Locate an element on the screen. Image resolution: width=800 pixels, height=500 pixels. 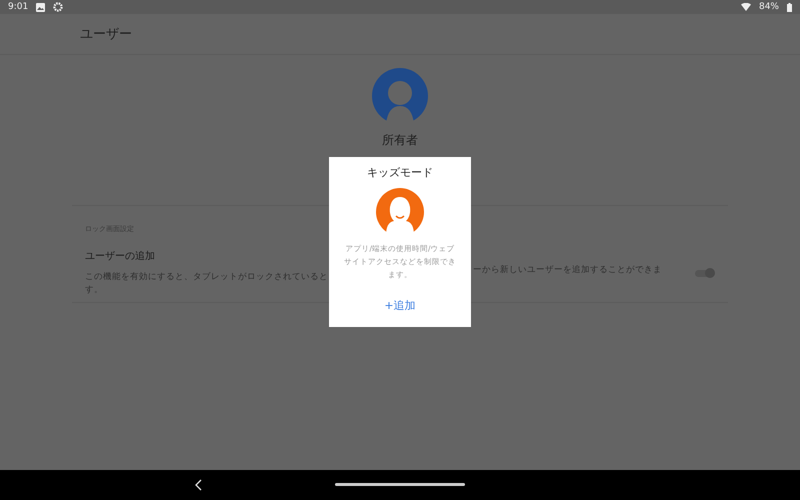
status-time: 9:01 is located at coordinates (18, 7).